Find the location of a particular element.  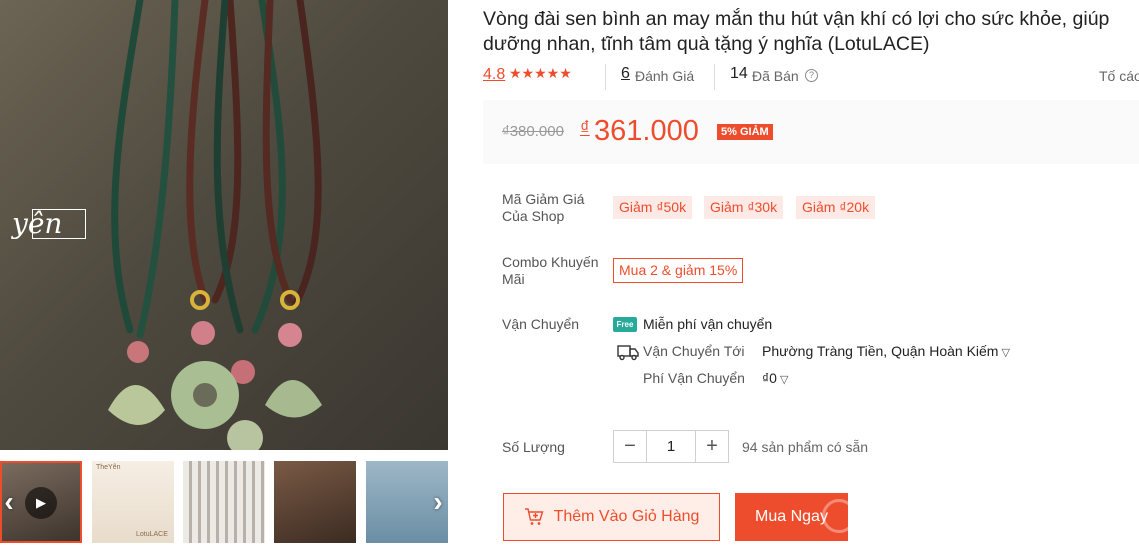

quantity-input: 1 is located at coordinates (671, 446).